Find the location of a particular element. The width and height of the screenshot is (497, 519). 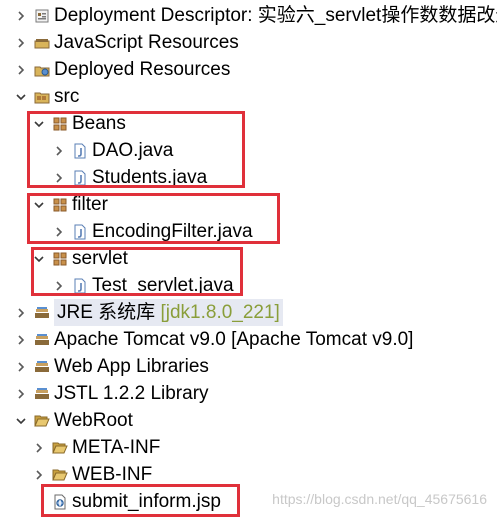

tree-item-package-beans: Beans is located at coordinates (79, 123).